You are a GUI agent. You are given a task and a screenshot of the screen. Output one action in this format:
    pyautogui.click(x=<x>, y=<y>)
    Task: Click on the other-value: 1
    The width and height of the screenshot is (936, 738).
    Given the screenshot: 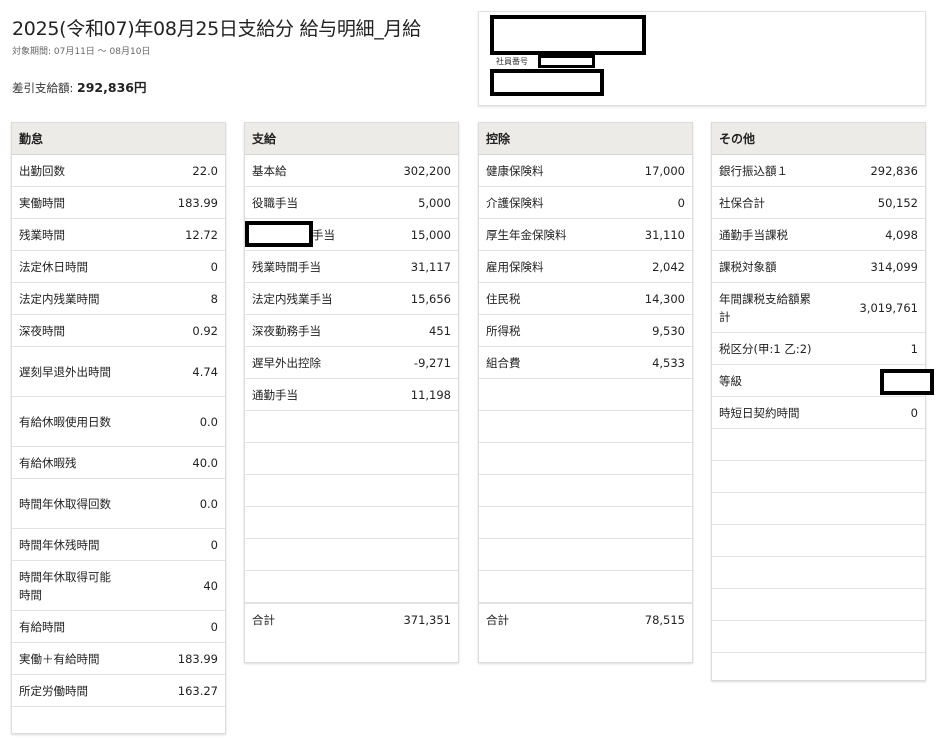 What is the action you would take?
    pyautogui.click(x=914, y=348)
    